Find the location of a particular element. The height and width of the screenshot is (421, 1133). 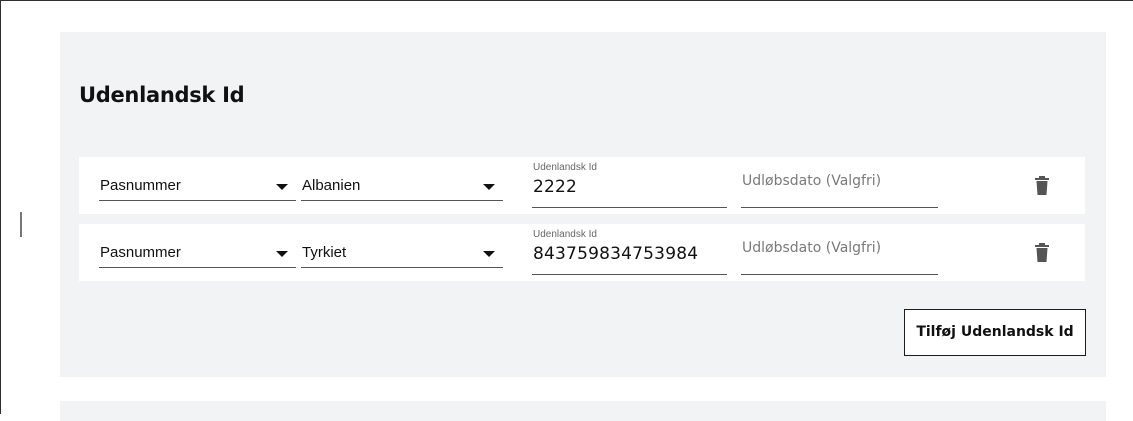

foreign-id-value: 843759834753984 is located at coordinates (616, 254).